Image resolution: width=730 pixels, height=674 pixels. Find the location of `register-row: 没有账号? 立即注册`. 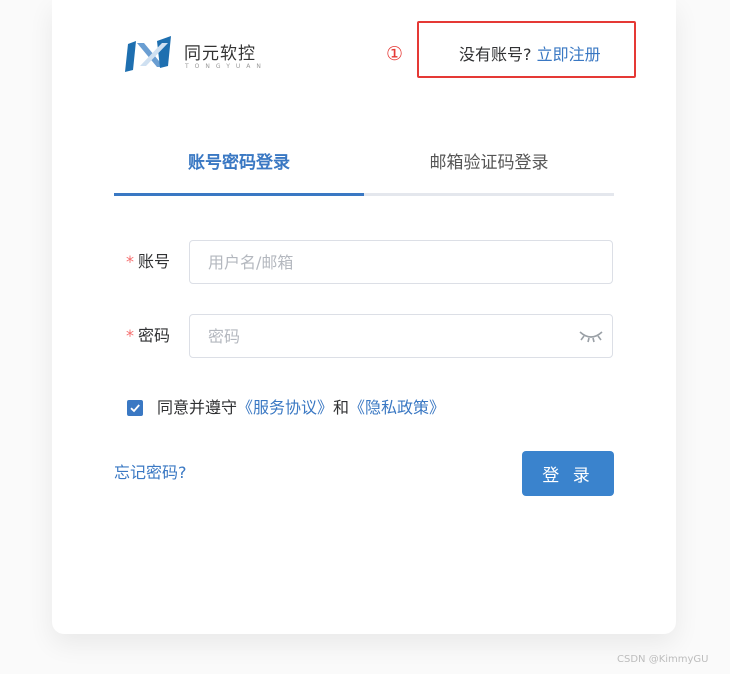

register-row: 没有账号? 立即注册 is located at coordinates (530, 55).